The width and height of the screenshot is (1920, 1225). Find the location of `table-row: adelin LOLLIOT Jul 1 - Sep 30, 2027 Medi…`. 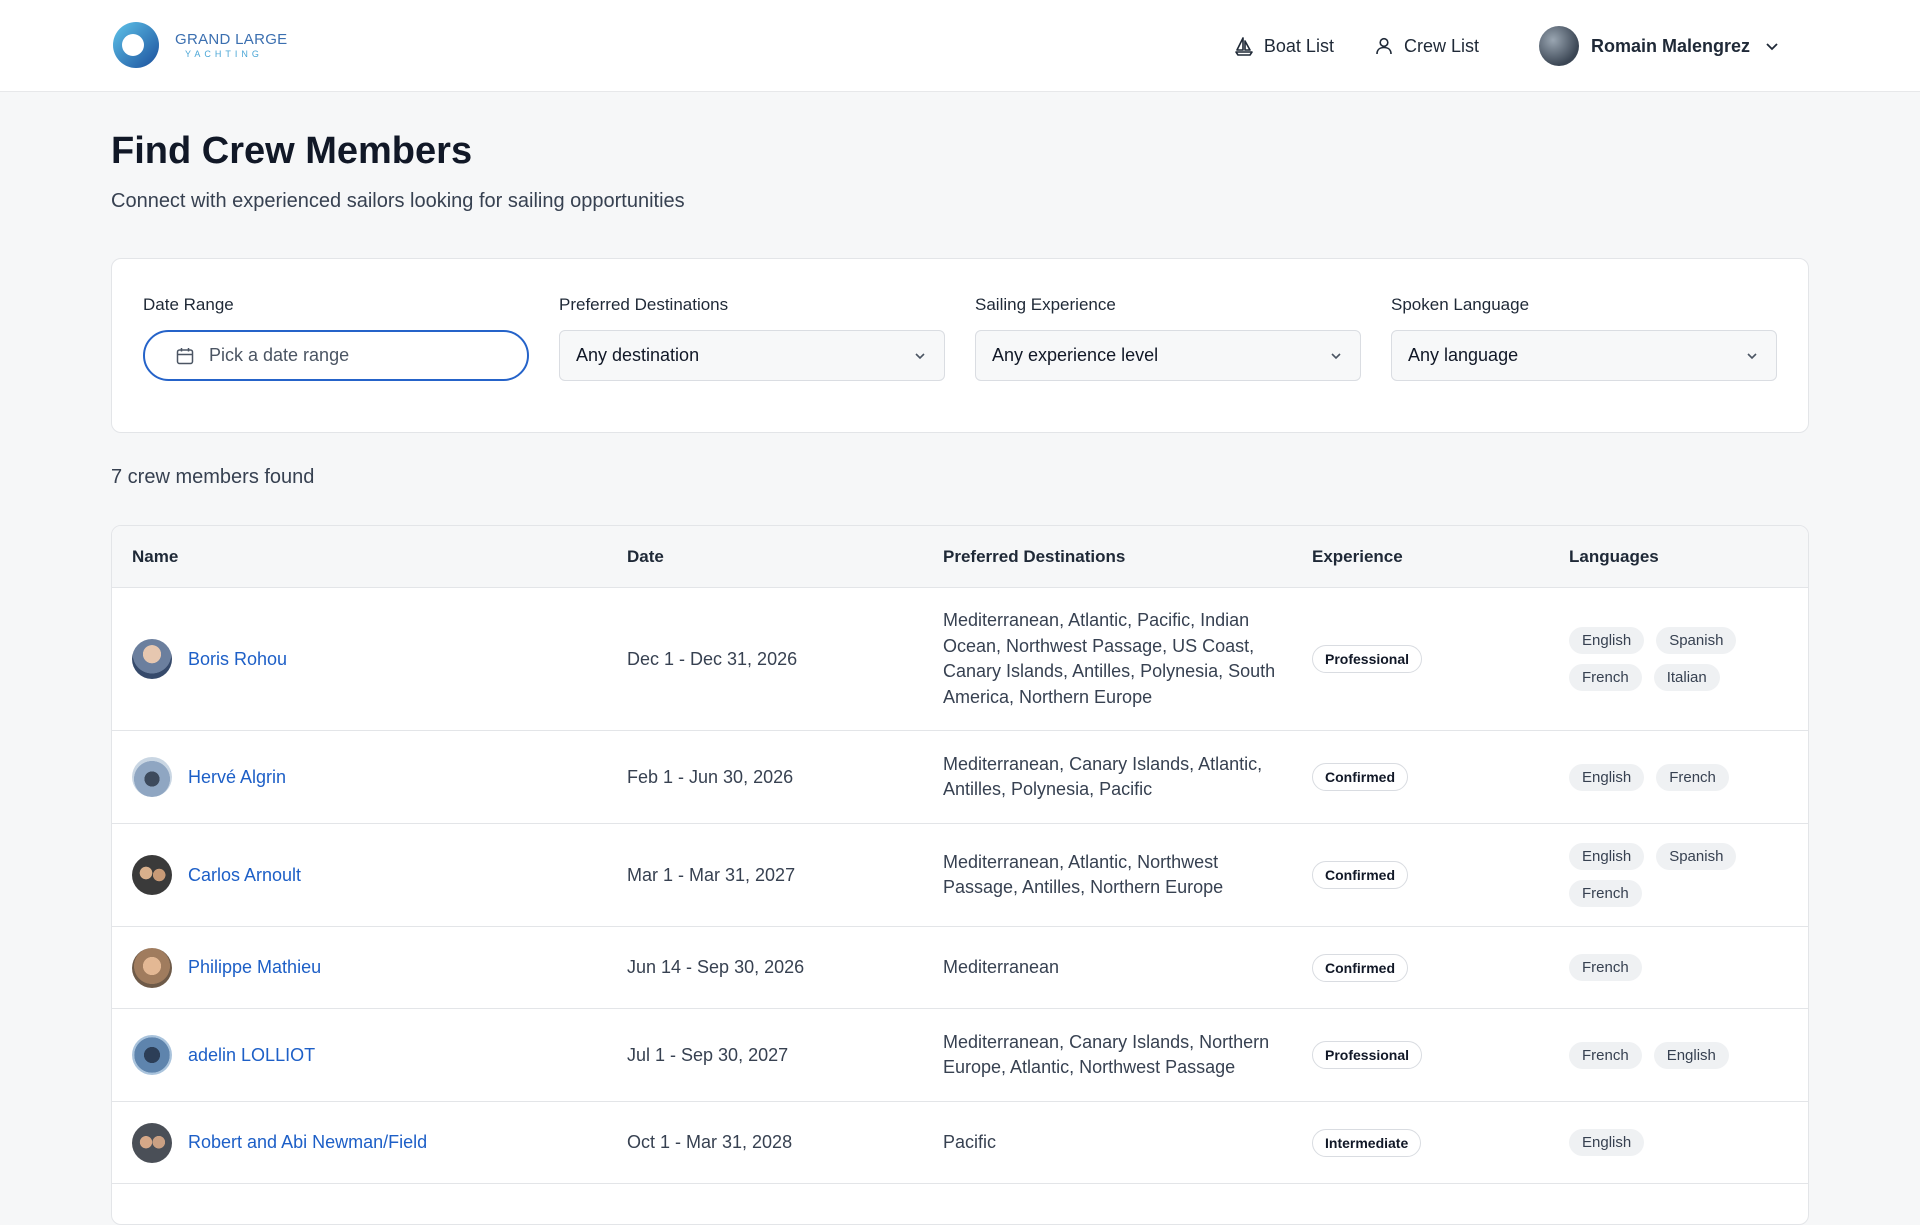

table-row: adelin LOLLIOT Jul 1 - Sep 30, 2027 Medi… is located at coordinates (960, 1055).